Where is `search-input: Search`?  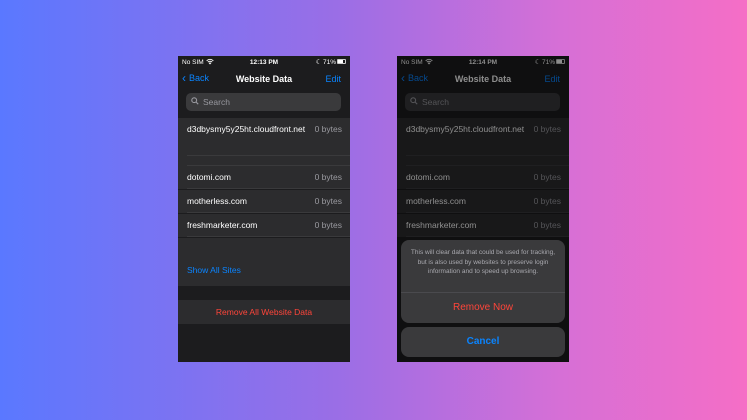 search-input: Search is located at coordinates (263, 102).